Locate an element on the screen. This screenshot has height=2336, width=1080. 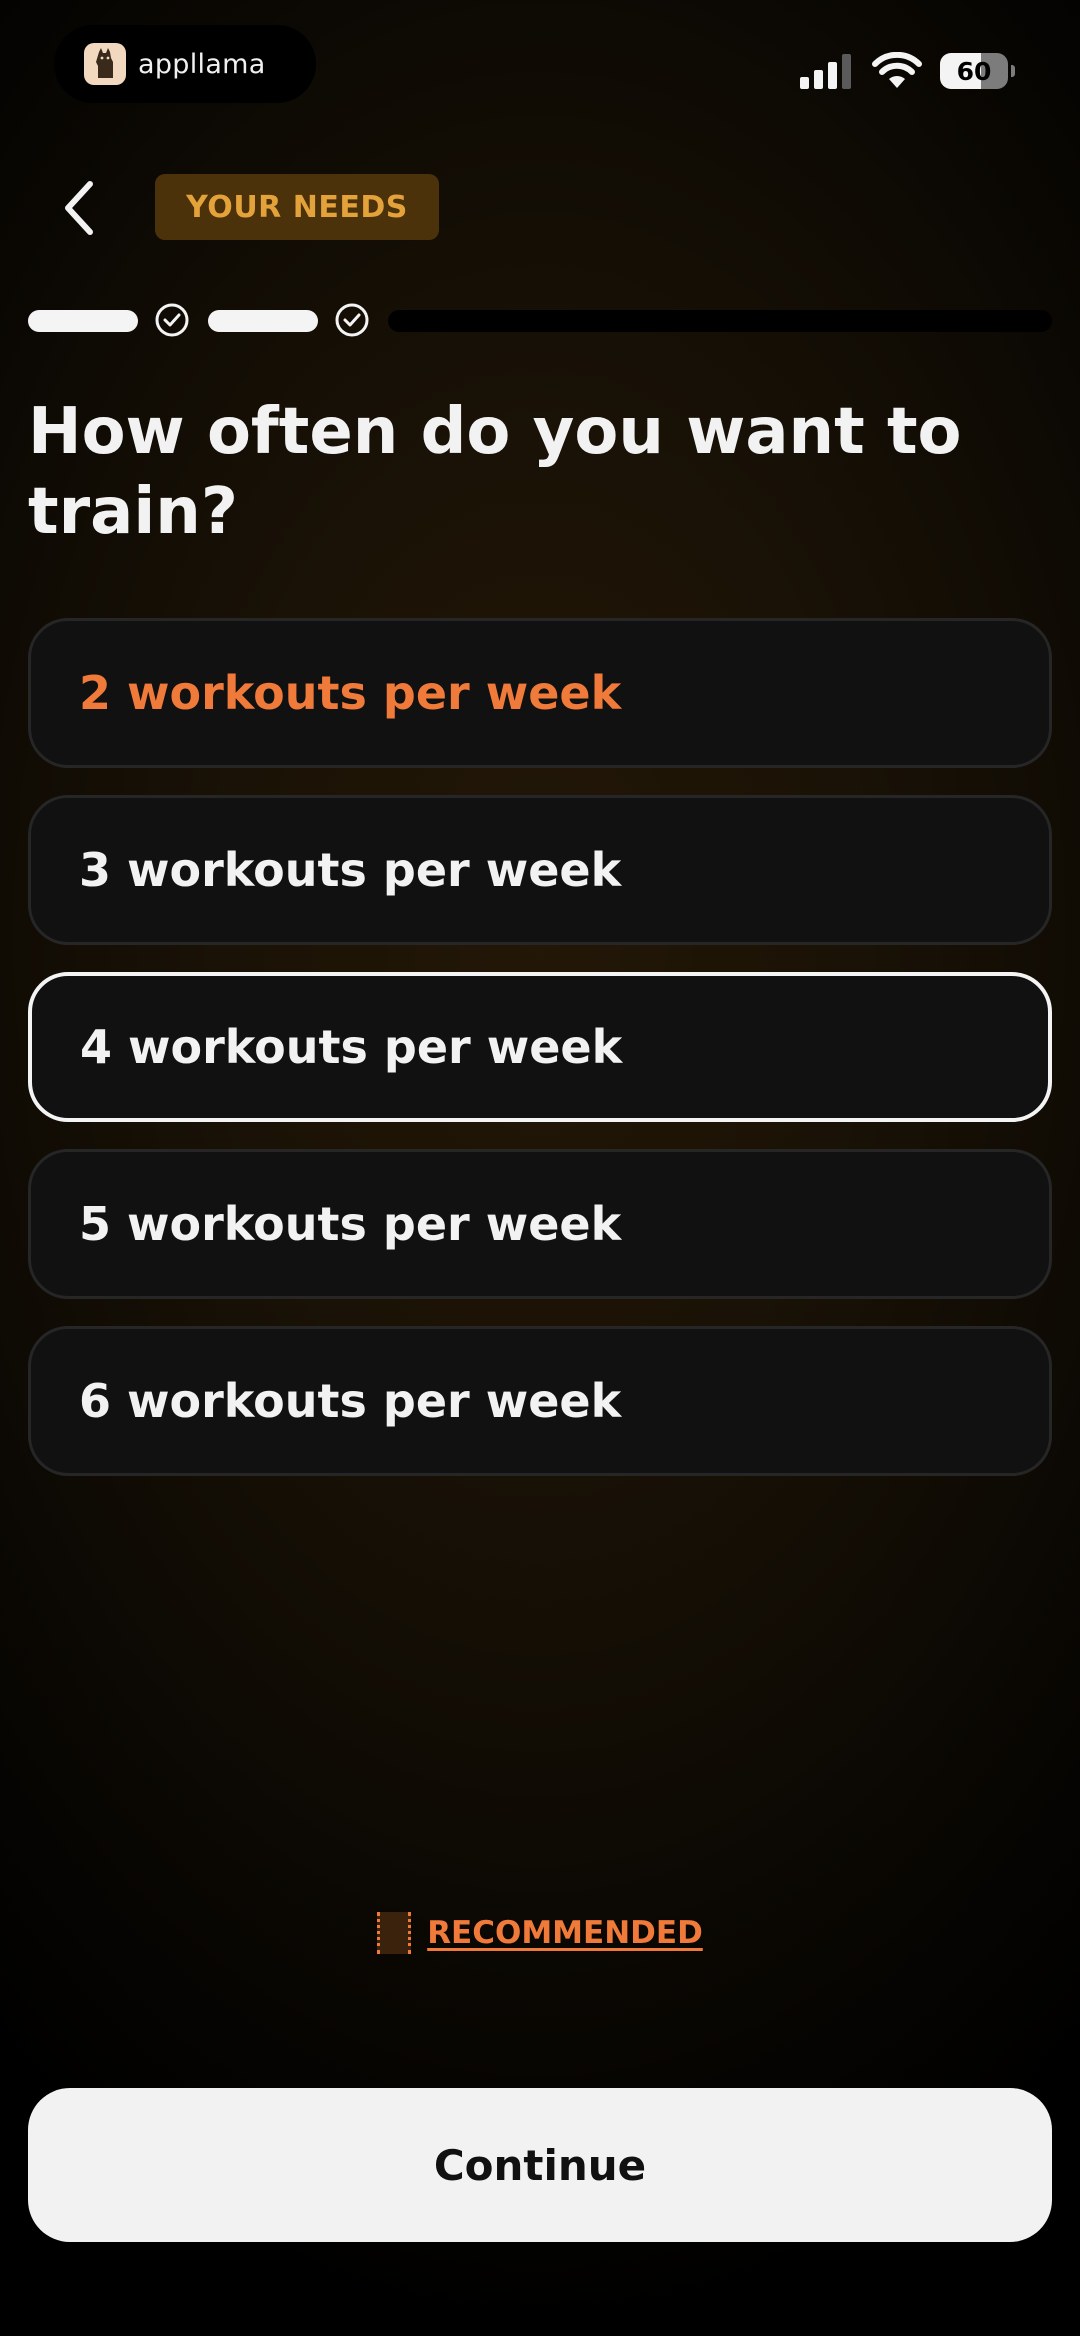
recommended-label: RECOMMENDED is located at coordinates (565, 1933).